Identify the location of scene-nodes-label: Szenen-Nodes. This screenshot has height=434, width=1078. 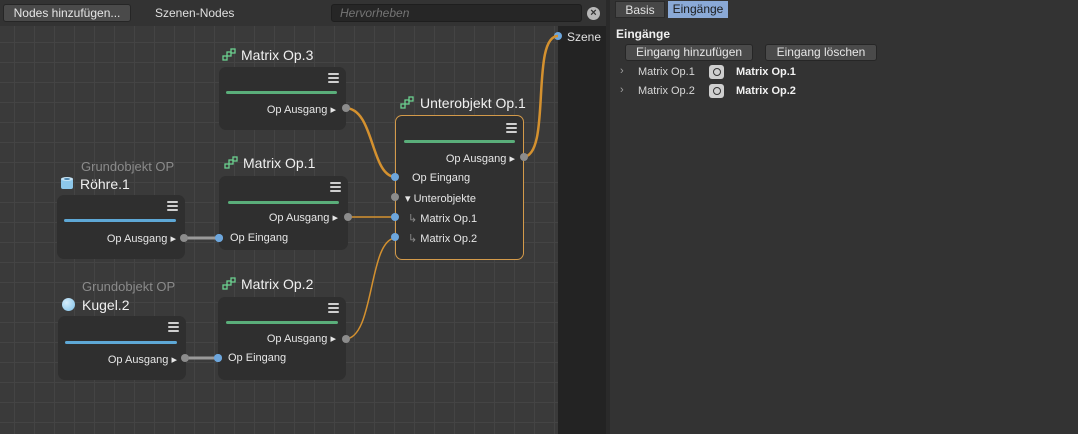
(194, 13).